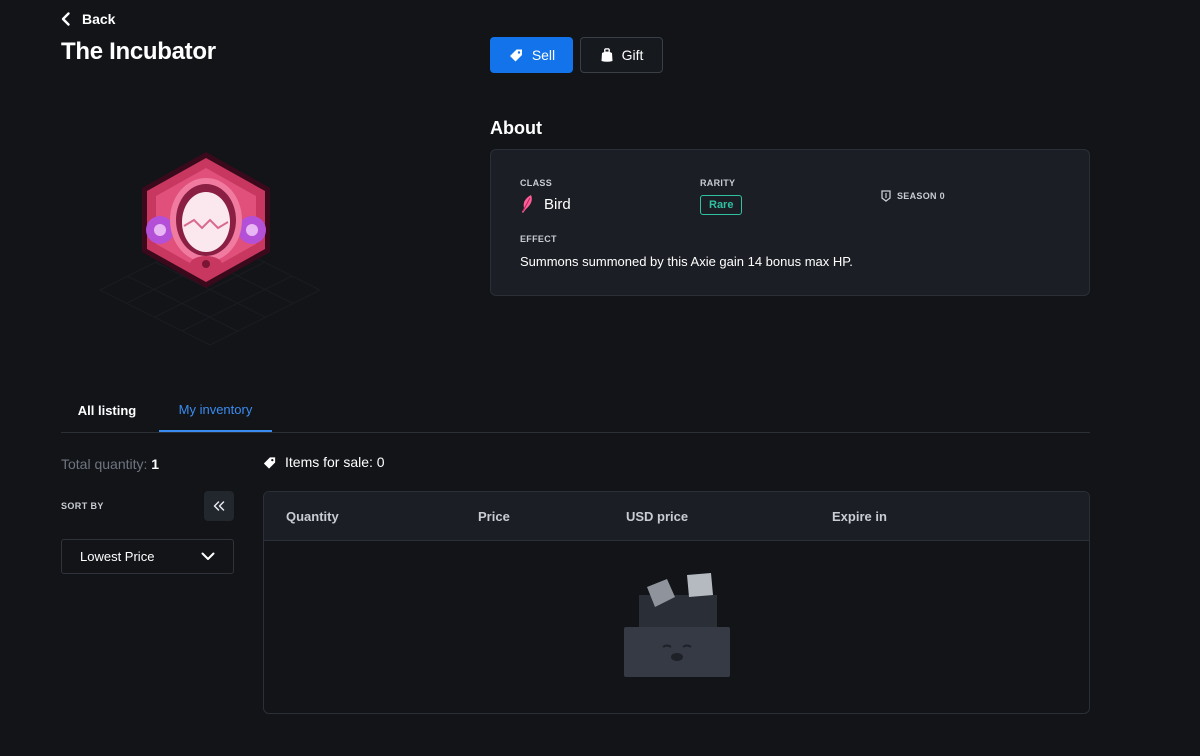 This screenshot has height=756, width=1200. I want to click on rarity-badge: Rare, so click(721, 205).